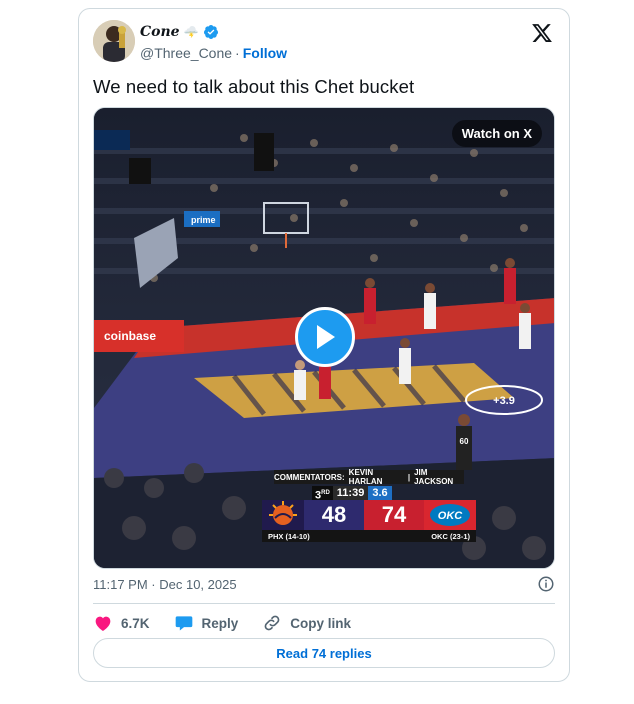  I want to click on handle-row: @Three_Cone · Follow, so click(213, 53).